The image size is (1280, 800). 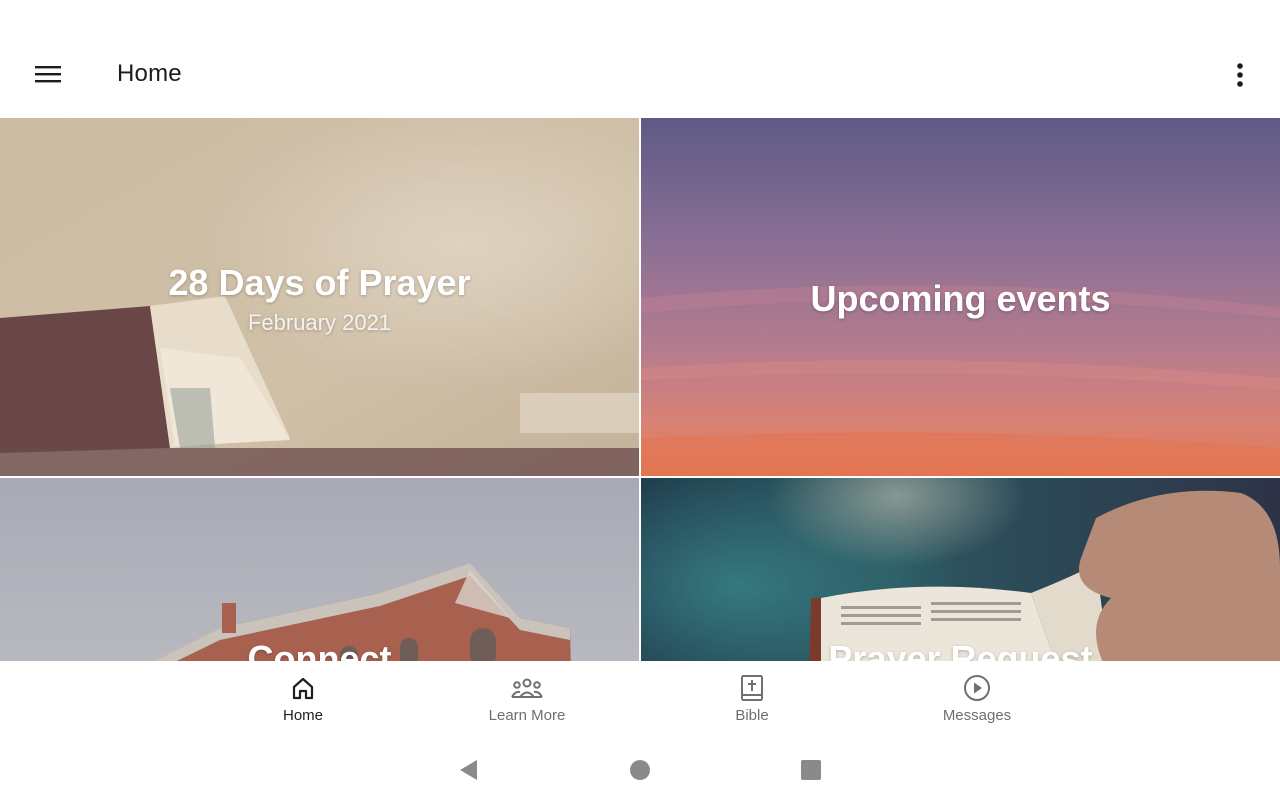 I want to click on tile-label-group: Prayer Request, so click(x=960, y=649).